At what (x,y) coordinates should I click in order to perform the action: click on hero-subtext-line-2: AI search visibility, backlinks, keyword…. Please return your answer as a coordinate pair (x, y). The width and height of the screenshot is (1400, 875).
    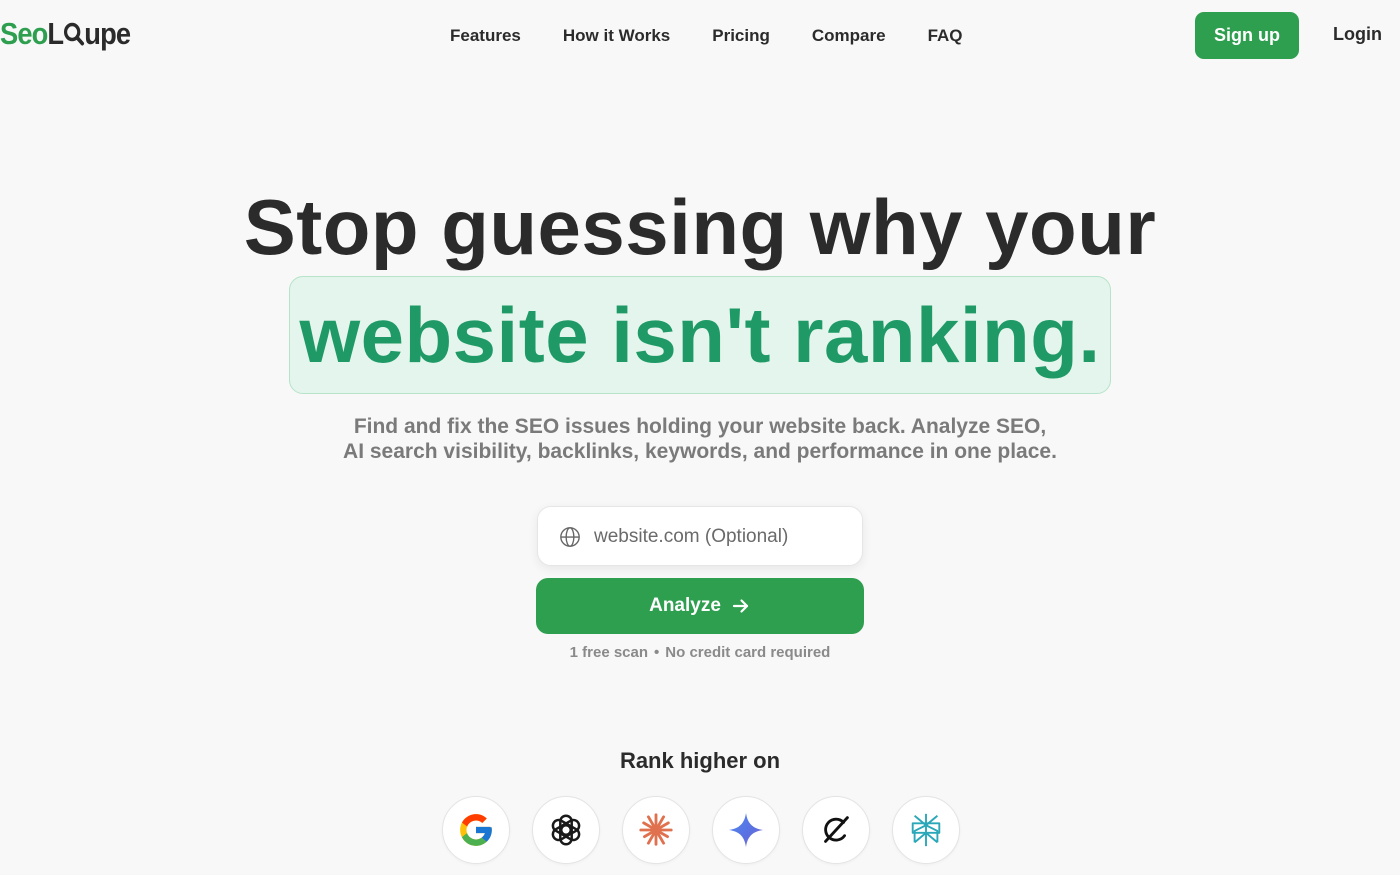
    Looking at the image, I should click on (700, 451).